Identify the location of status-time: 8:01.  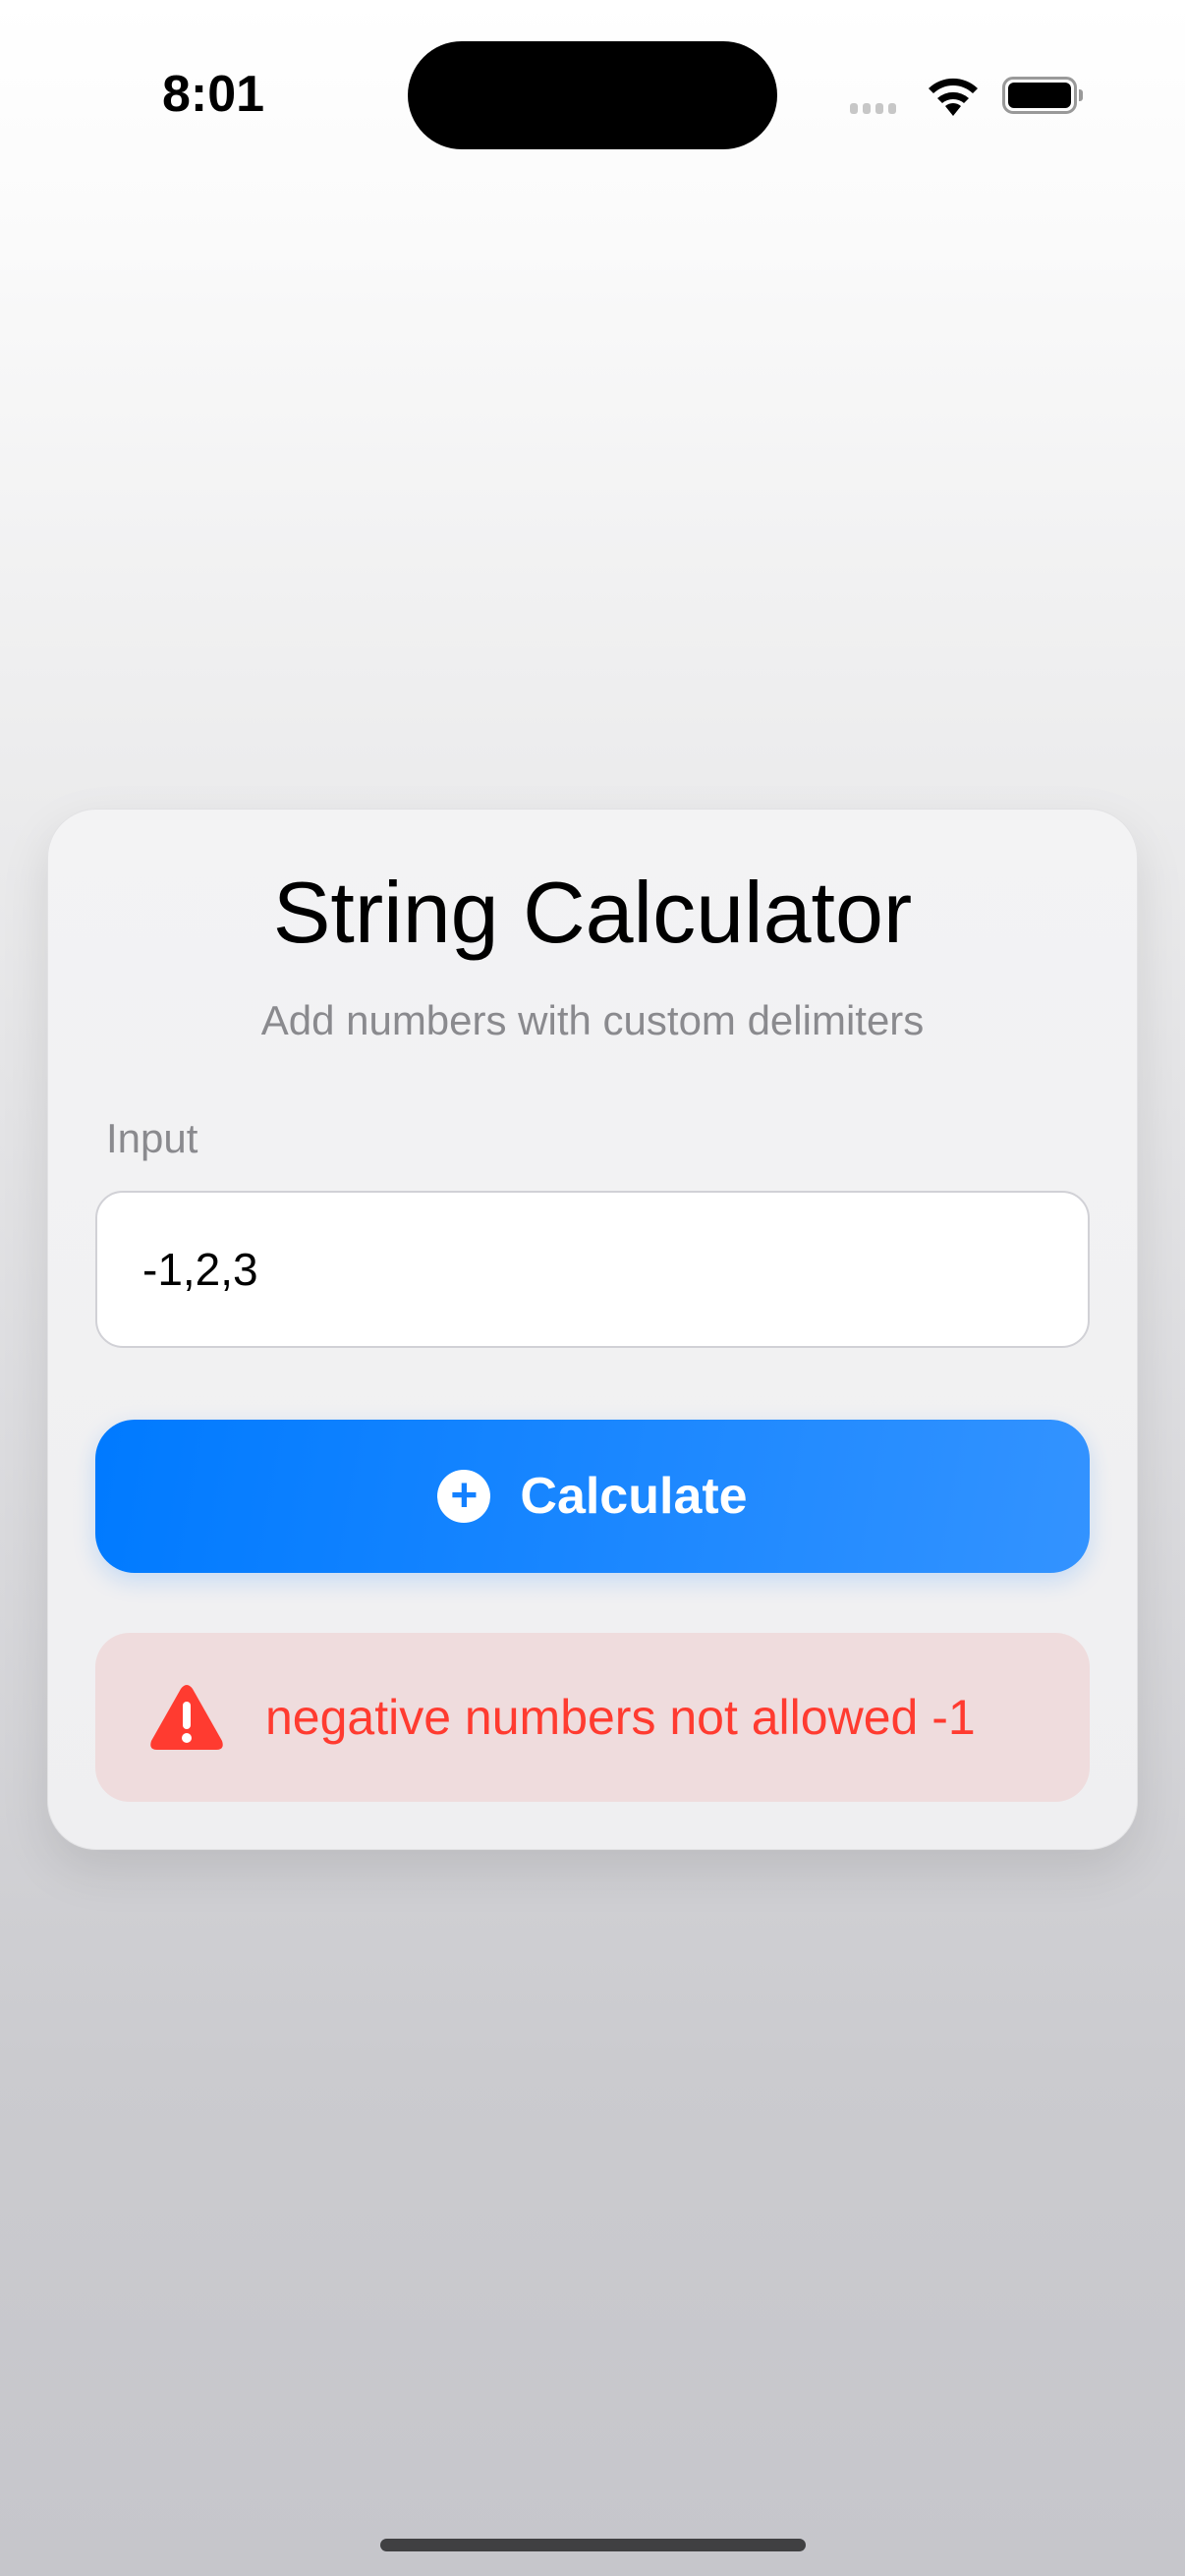
(214, 94).